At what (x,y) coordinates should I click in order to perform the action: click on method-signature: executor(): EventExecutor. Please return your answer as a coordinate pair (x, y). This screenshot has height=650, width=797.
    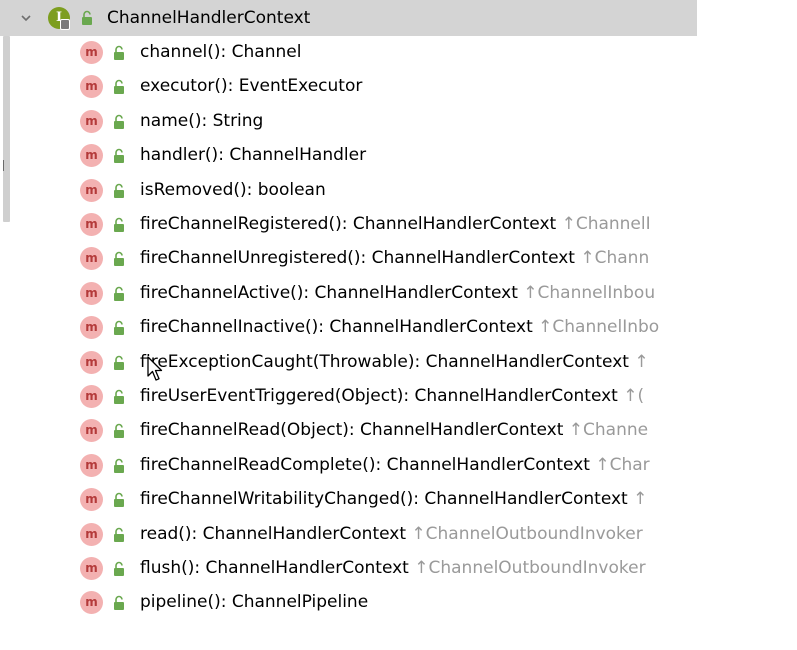
    Looking at the image, I should click on (251, 86).